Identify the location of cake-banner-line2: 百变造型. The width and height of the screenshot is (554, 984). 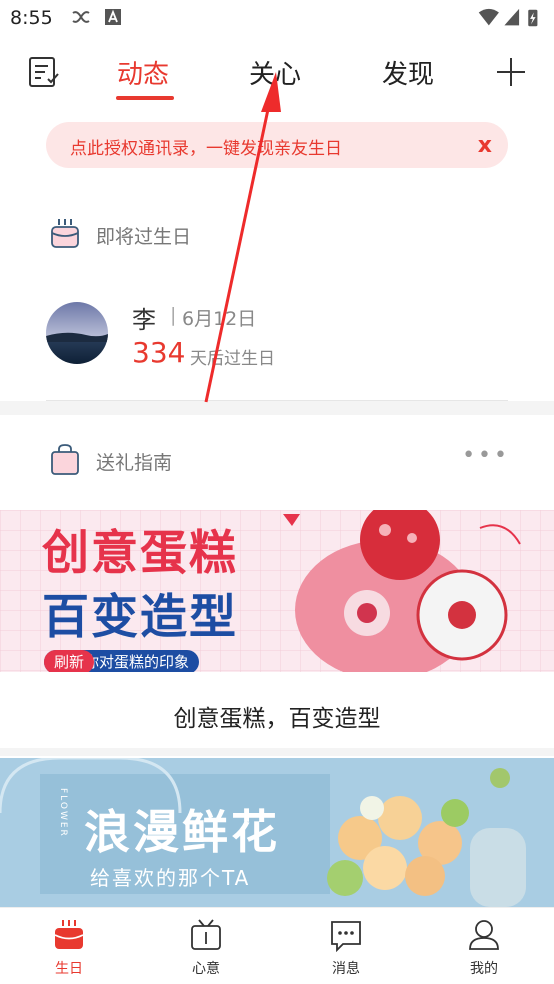
(140, 617).